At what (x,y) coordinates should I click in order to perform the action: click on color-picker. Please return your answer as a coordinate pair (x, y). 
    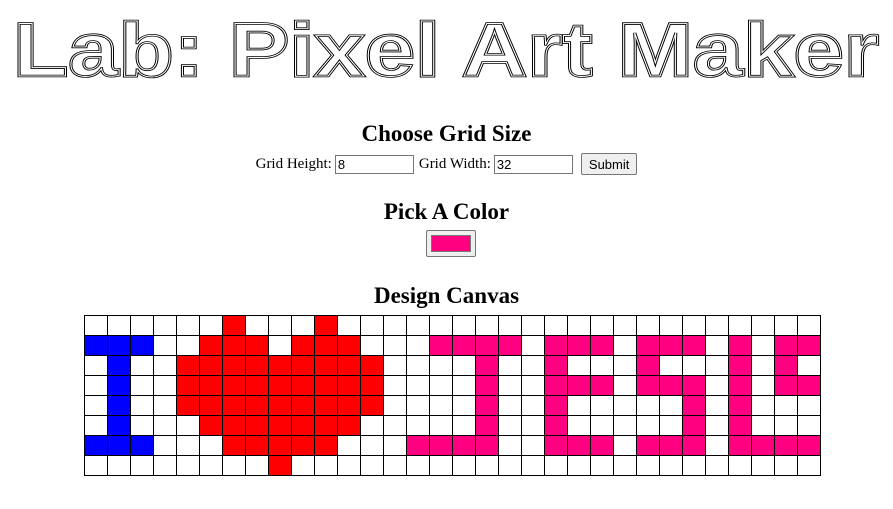
    Looking at the image, I should click on (451, 243).